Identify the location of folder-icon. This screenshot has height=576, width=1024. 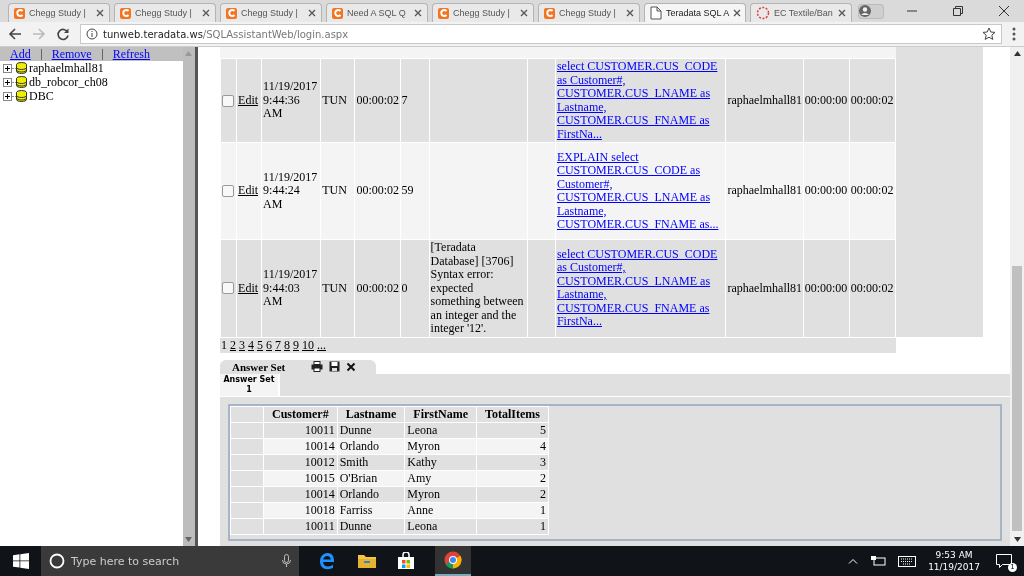
(367, 561).